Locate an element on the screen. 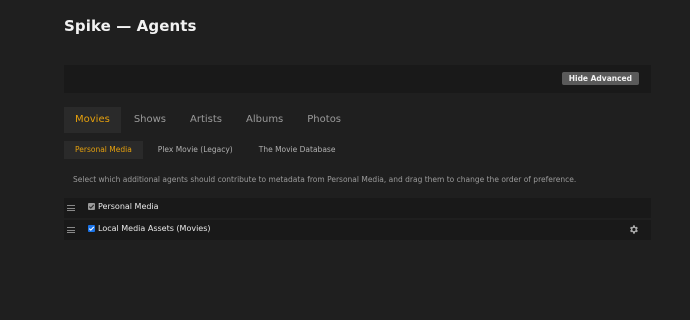  tab-shows: Shows is located at coordinates (150, 120).